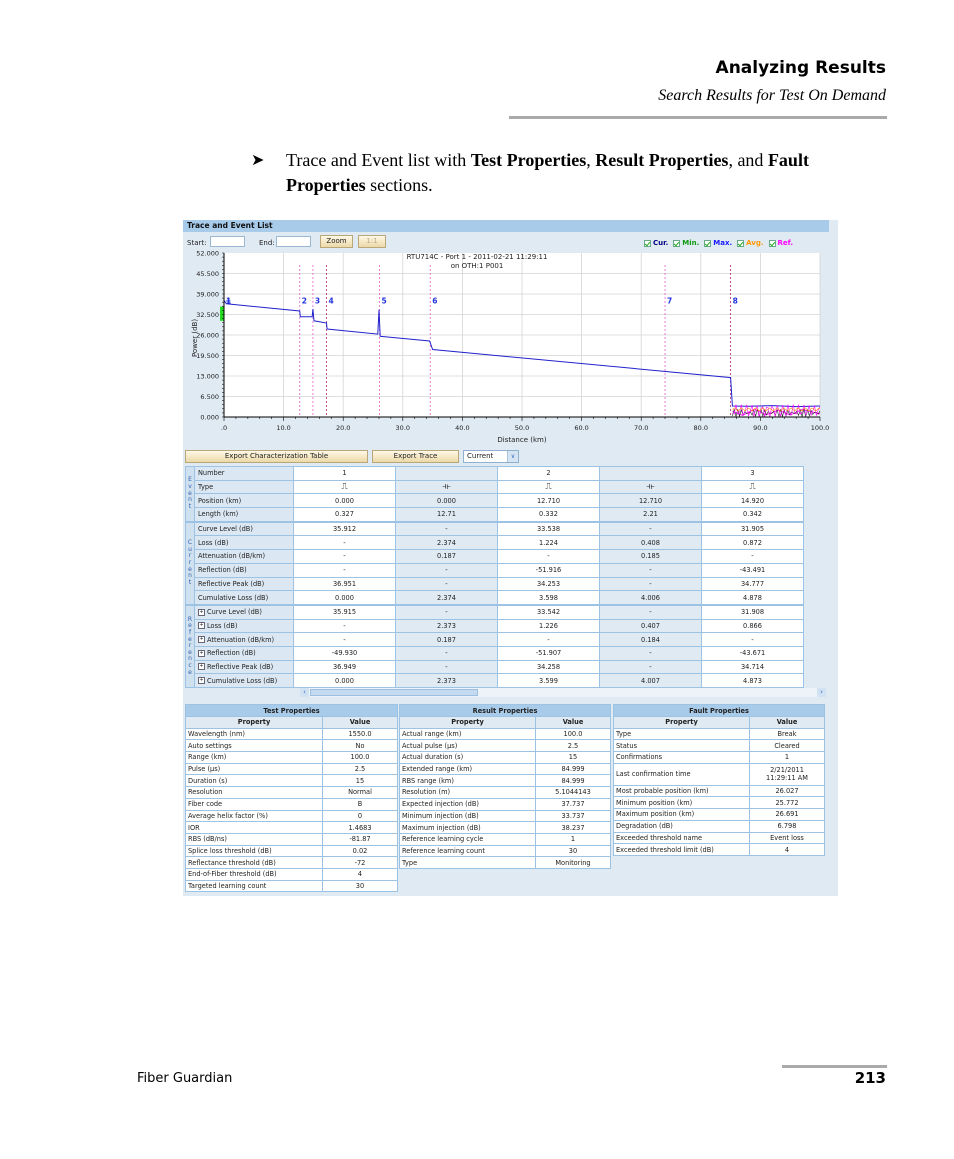  What do you see at coordinates (344, 611) in the screenshot?
I see `metric-cell: 35.915` at bounding box center [344, 611].